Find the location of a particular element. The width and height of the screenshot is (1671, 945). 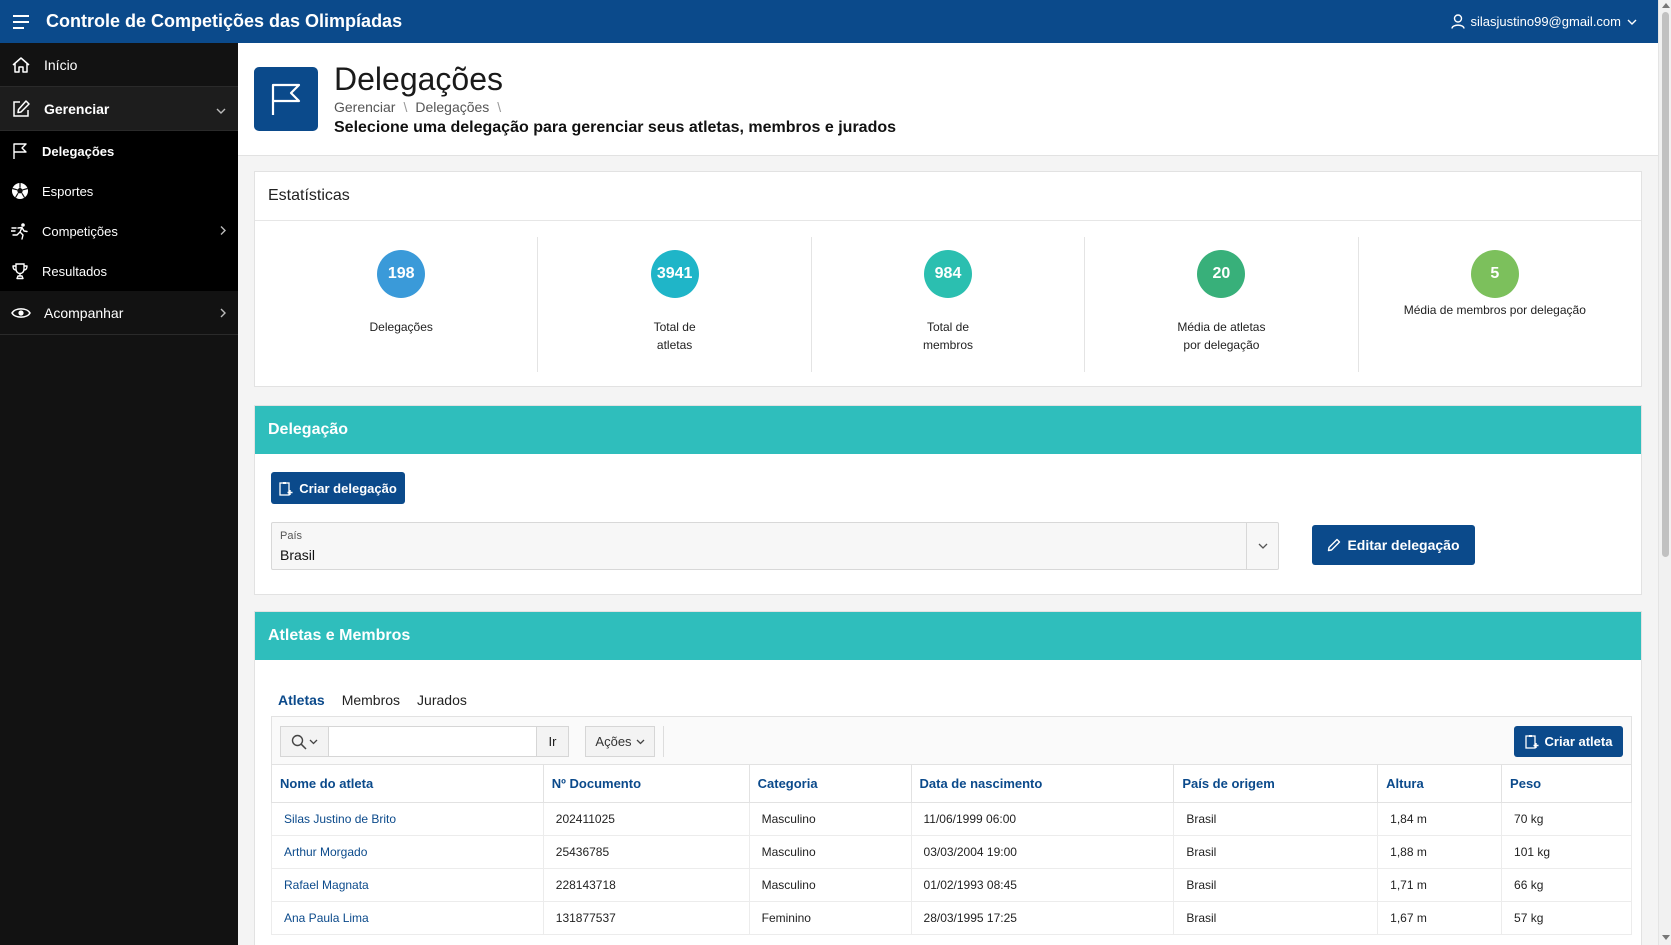

search-icon is located at coordinates (299, 742).